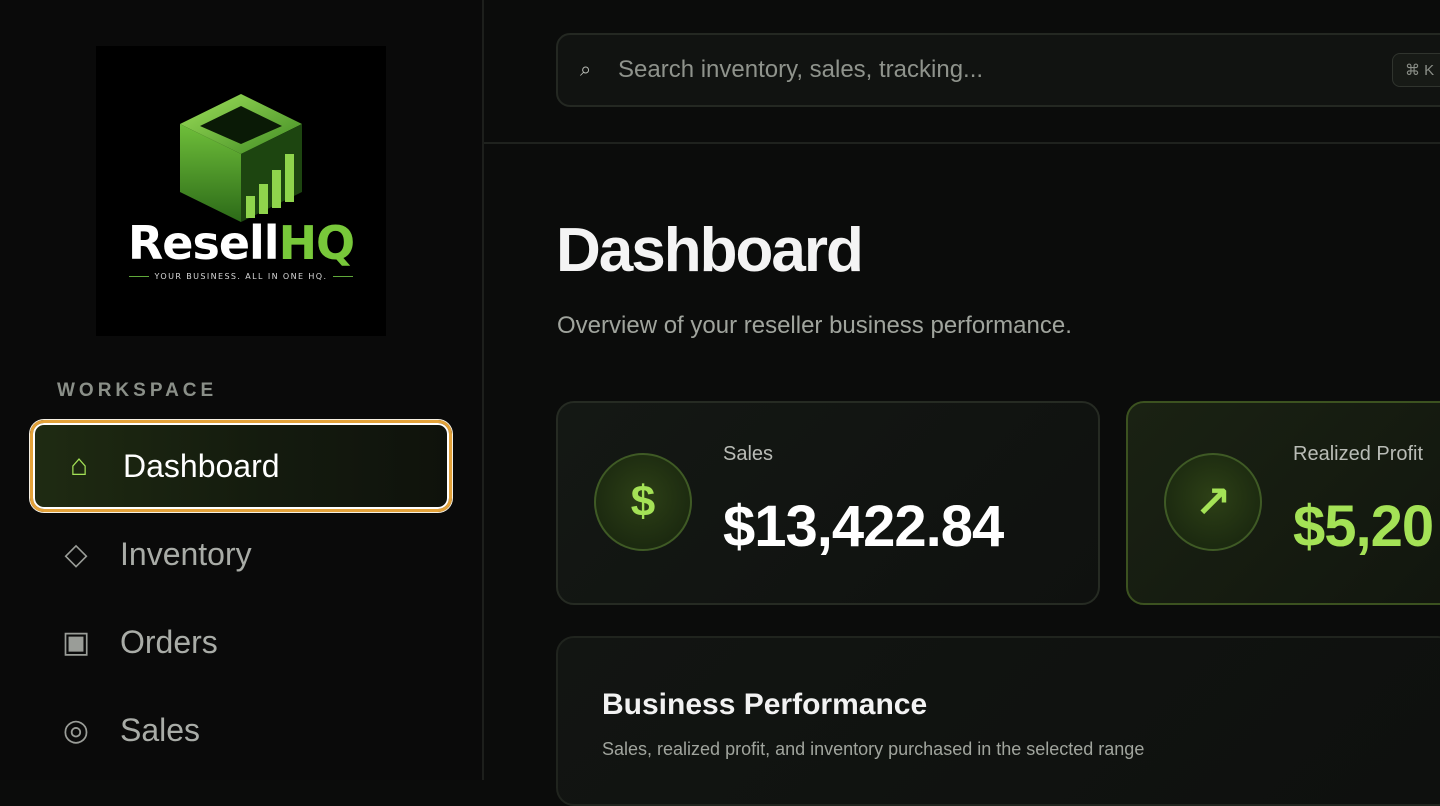 This screenshot has height=806, width=1440. Describe the element at coordinates (76, 730) in the screenshot. I see `circle-icon: ◎` at that location.